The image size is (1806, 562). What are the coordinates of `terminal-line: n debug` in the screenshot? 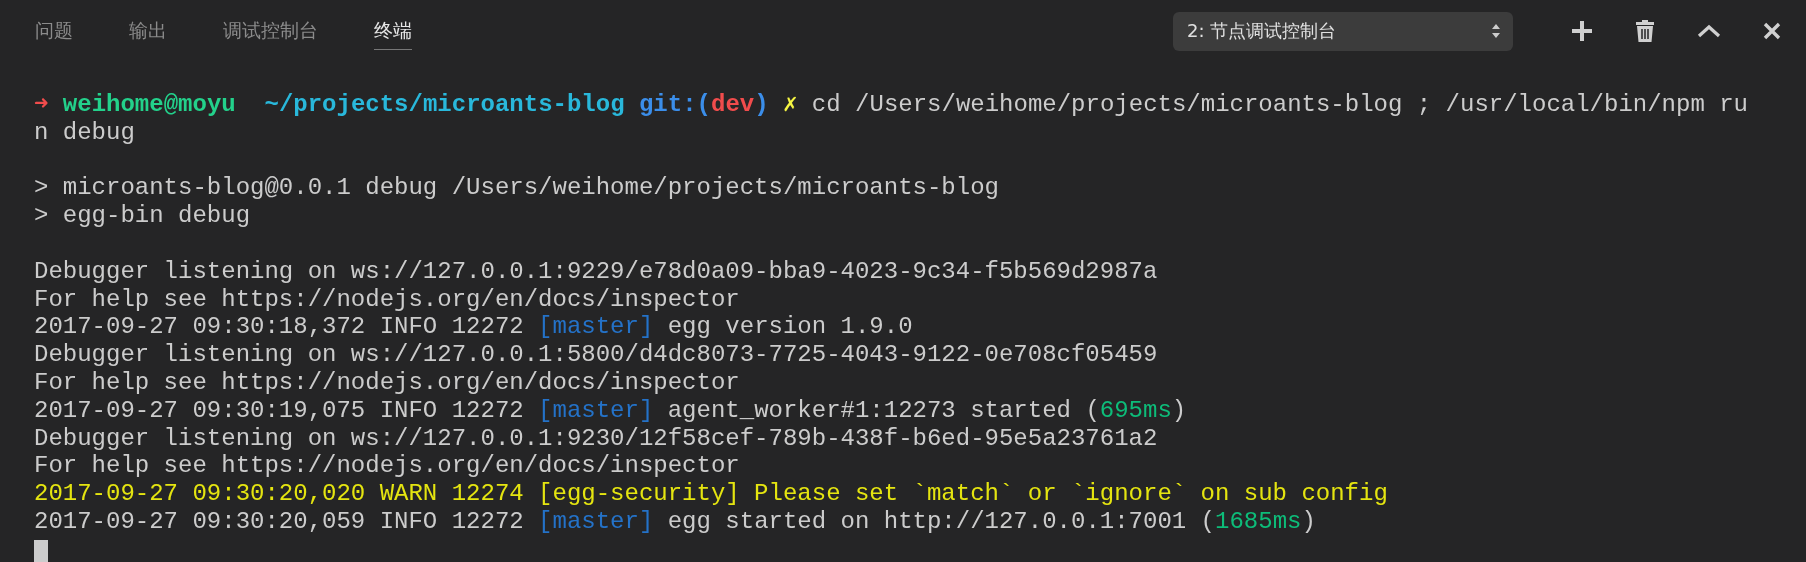 It's located at (85, 132).